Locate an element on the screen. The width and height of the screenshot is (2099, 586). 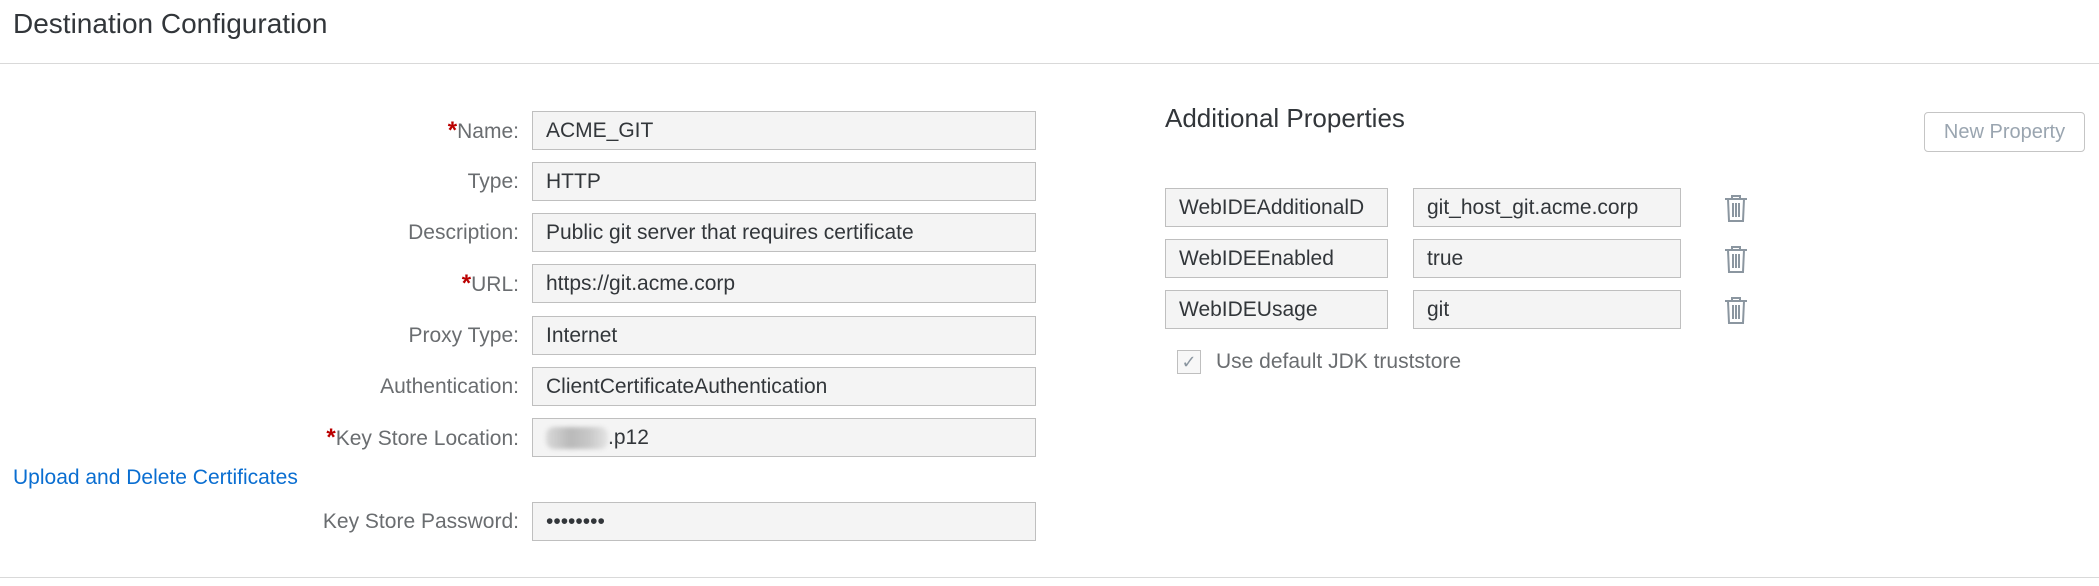
name-field is located at coordinates (784, 130).